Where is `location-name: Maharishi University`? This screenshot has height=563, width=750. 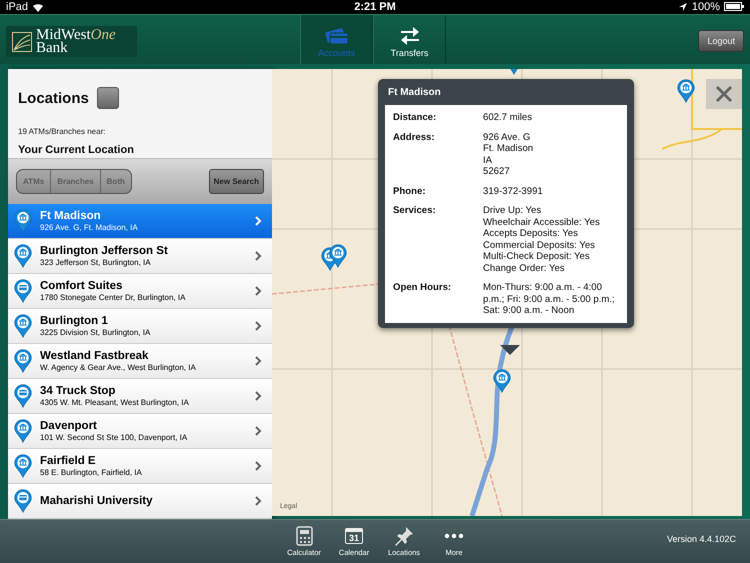
location-name: Maharishi University is located at coordinates (97, 501).